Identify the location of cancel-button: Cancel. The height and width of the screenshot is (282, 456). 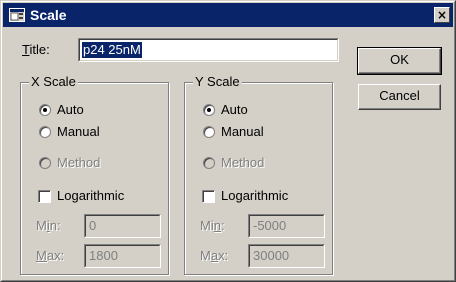
(399, 97).